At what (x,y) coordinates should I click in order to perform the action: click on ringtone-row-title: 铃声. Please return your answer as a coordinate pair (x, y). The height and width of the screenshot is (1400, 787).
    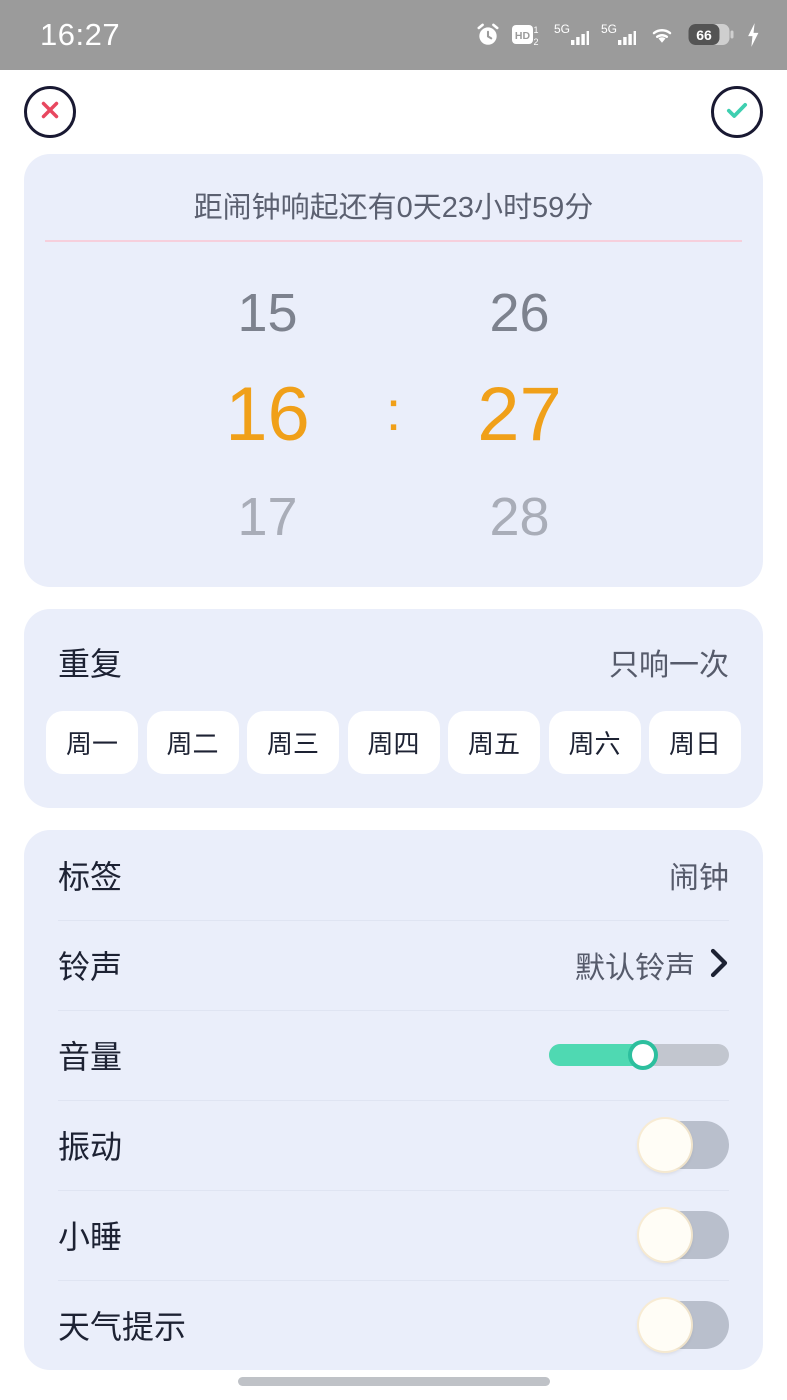
    Looking at the image, I should click on (90, 967).